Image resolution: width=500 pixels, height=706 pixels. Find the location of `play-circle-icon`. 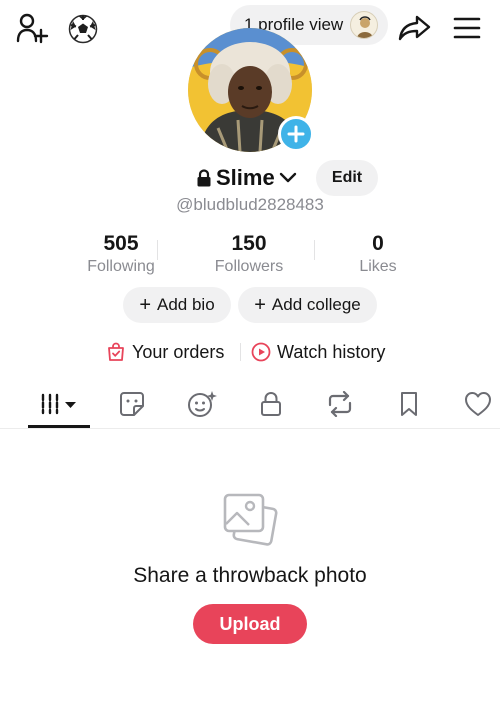

play-circle-icon is located at coordinates (261, 352).